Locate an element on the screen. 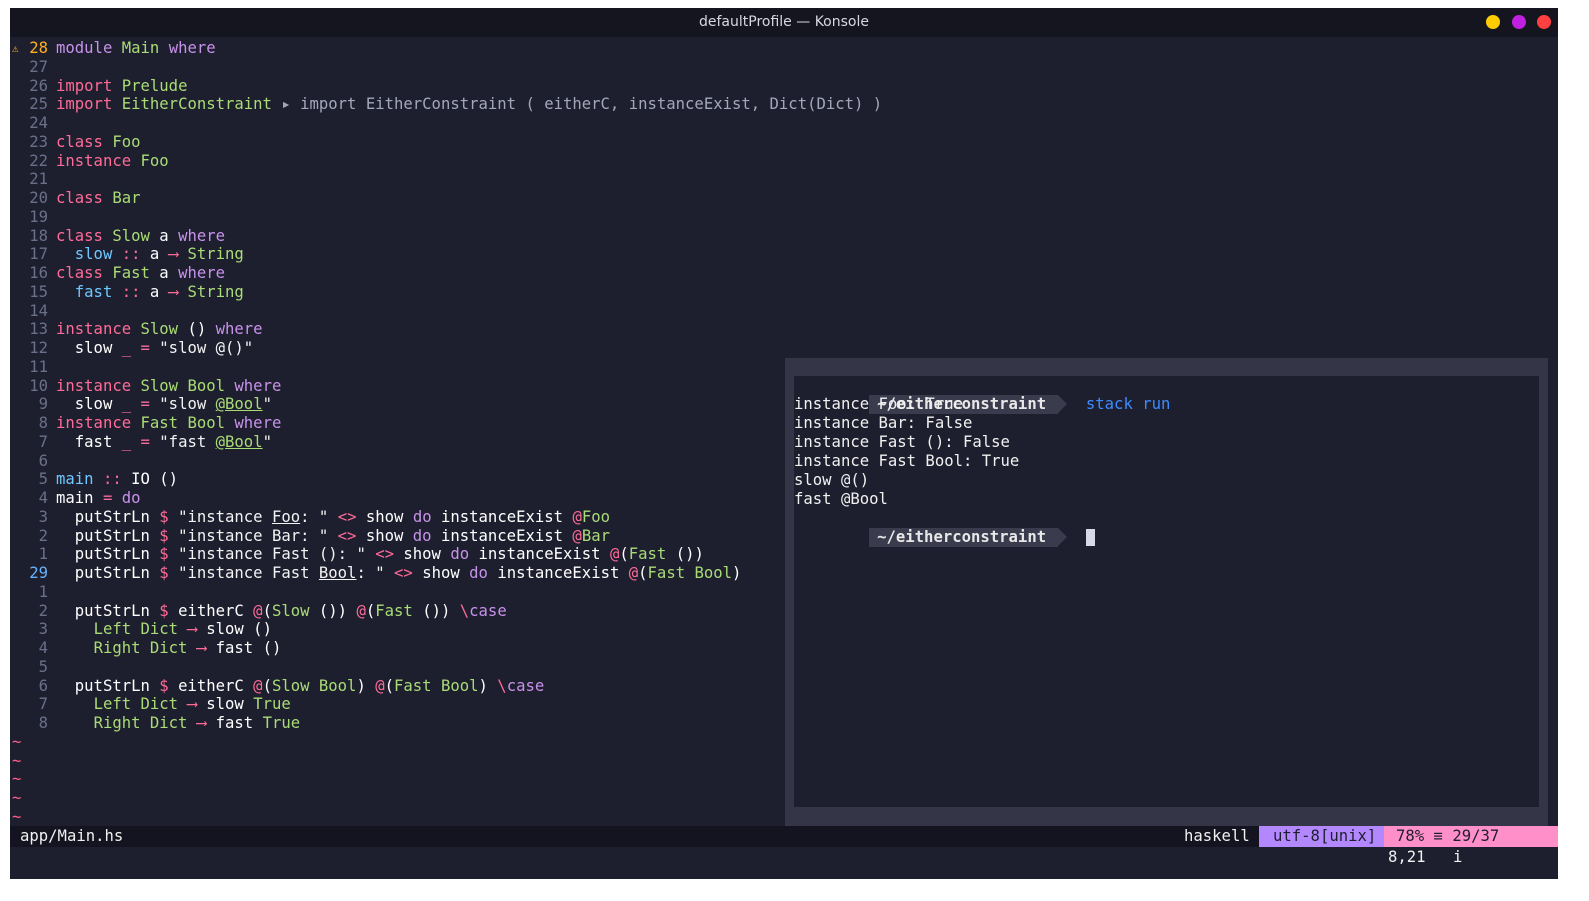  code-line: 13 instance Slow () where is located at coordinates (136, 329).